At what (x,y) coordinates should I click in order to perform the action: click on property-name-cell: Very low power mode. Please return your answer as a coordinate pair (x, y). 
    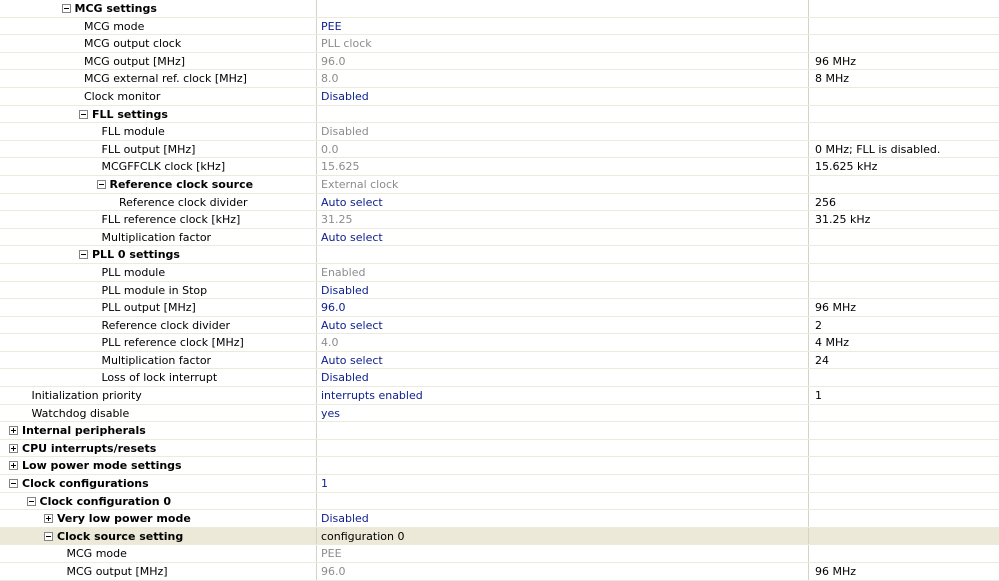
    Looking at the image, I should click on (158, 518).